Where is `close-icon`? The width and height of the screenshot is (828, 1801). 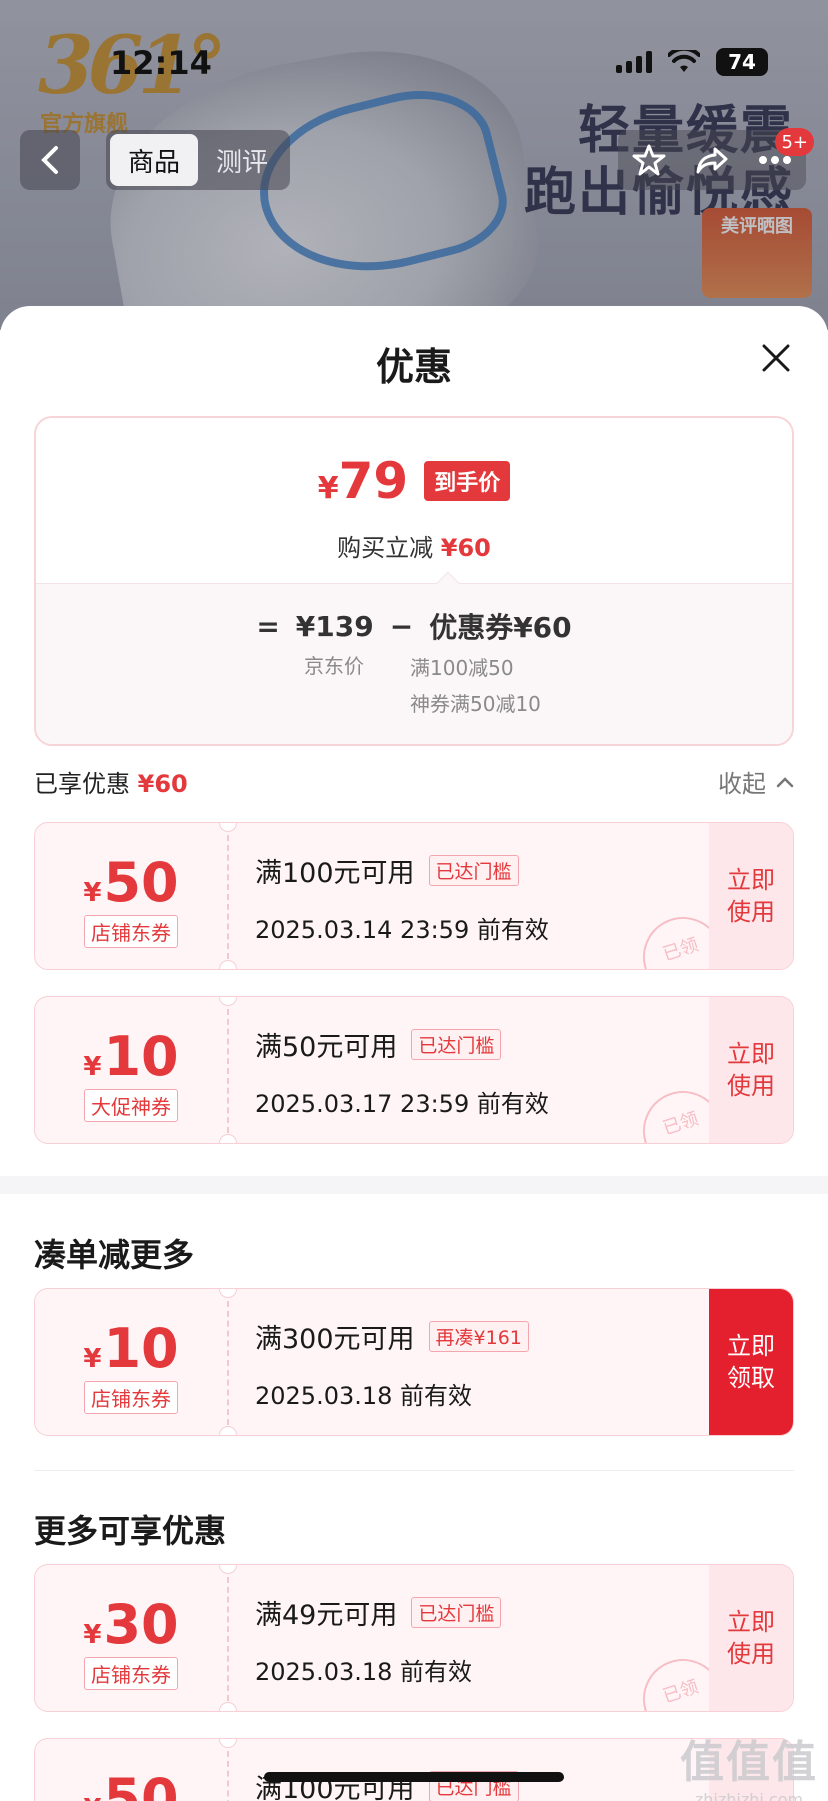
close-icon is located at coordinates (776, 358).